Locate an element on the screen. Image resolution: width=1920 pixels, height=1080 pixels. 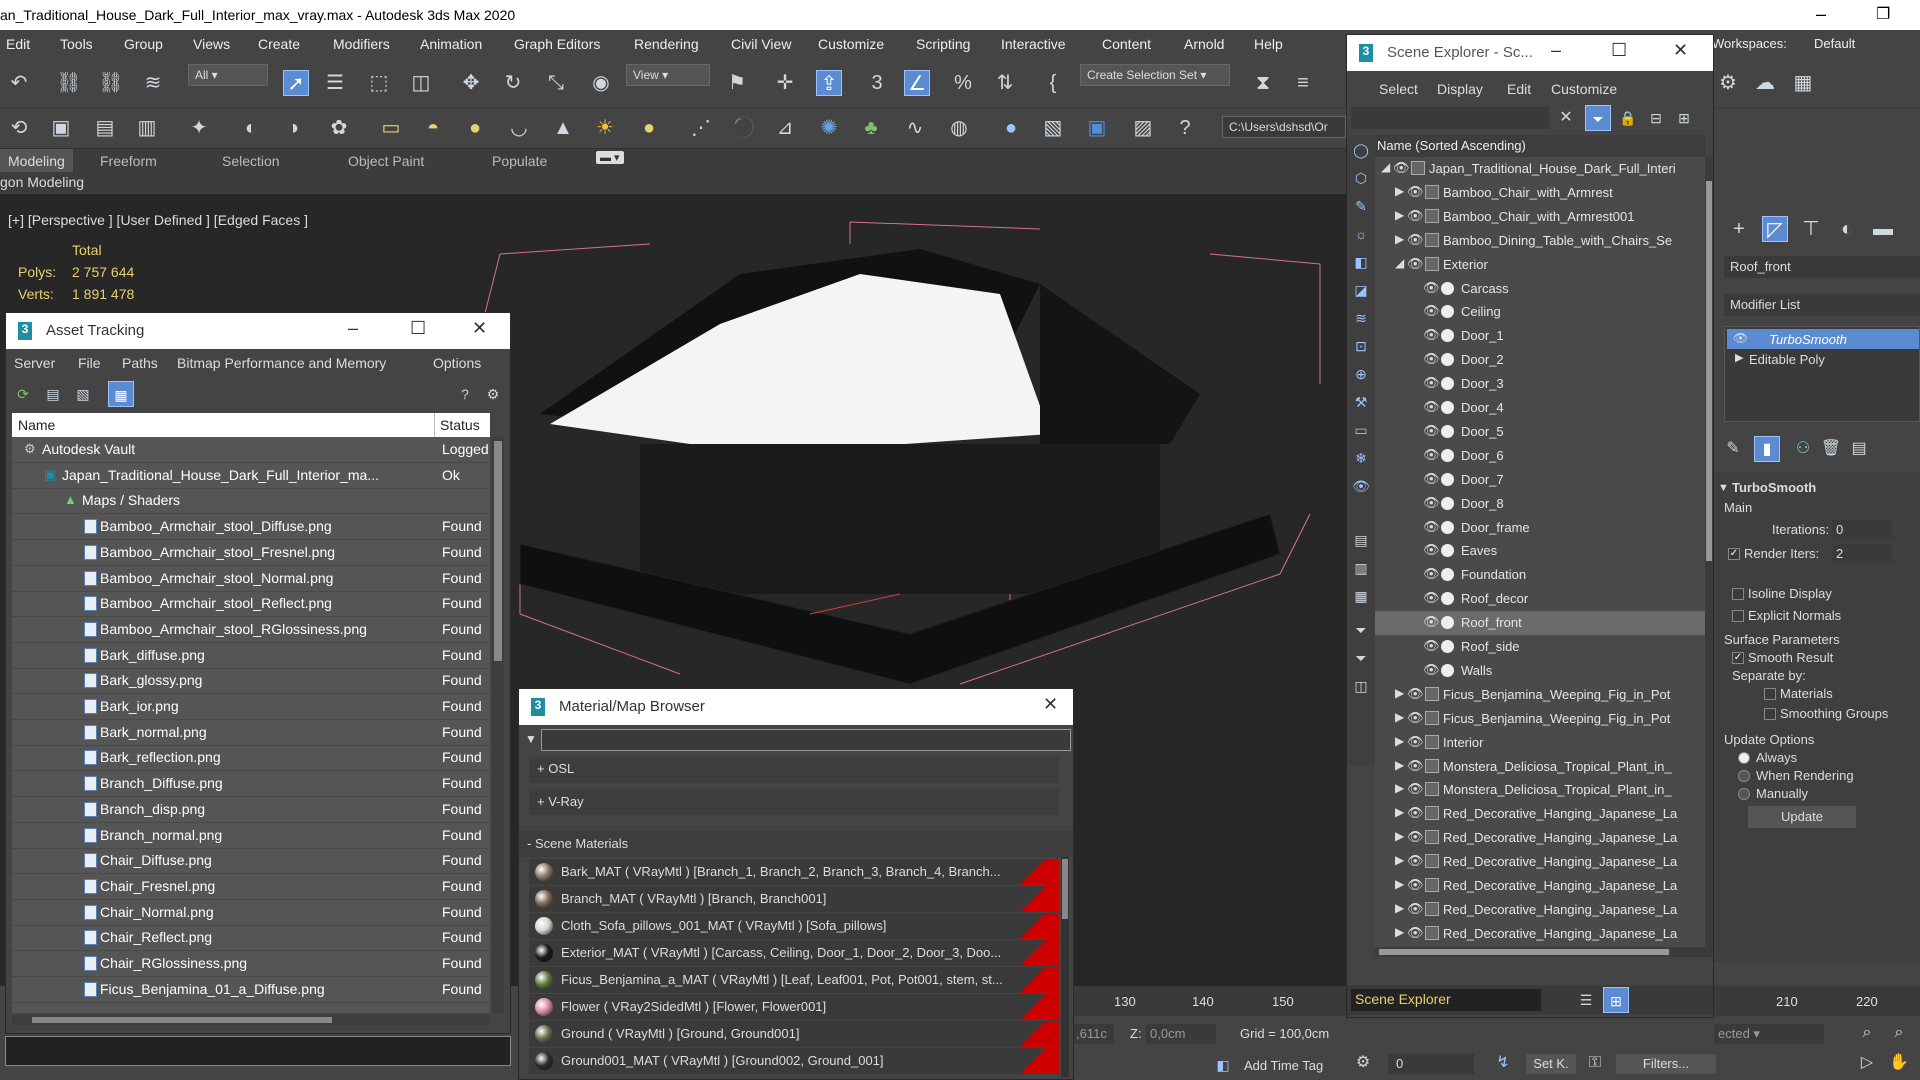
set-key-button: Set K. is located at coordinates (1551, 1064).